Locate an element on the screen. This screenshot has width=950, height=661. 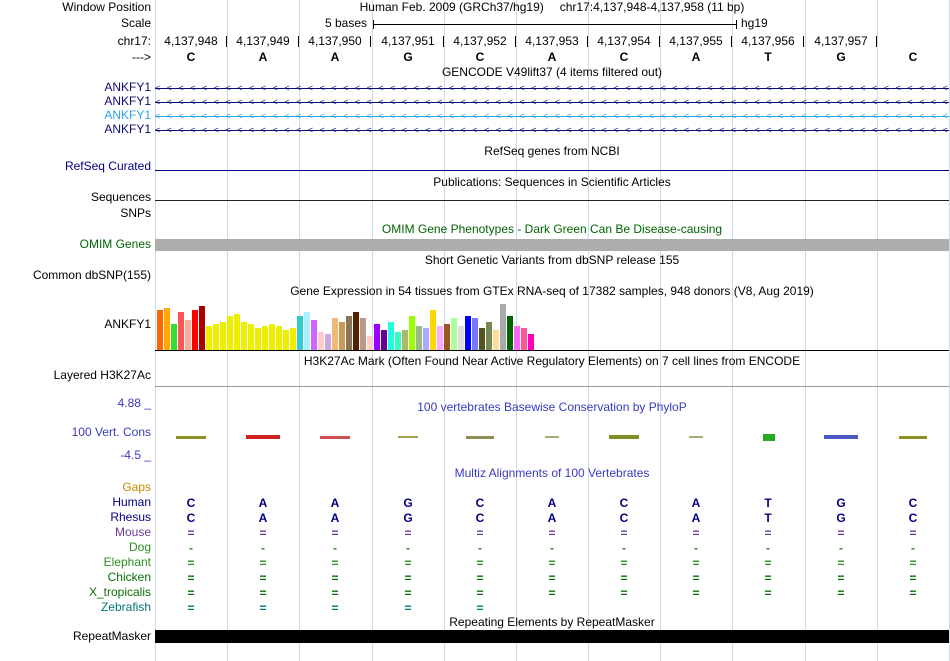
label-sequences: Sequences is located at coordinates (75, 197).